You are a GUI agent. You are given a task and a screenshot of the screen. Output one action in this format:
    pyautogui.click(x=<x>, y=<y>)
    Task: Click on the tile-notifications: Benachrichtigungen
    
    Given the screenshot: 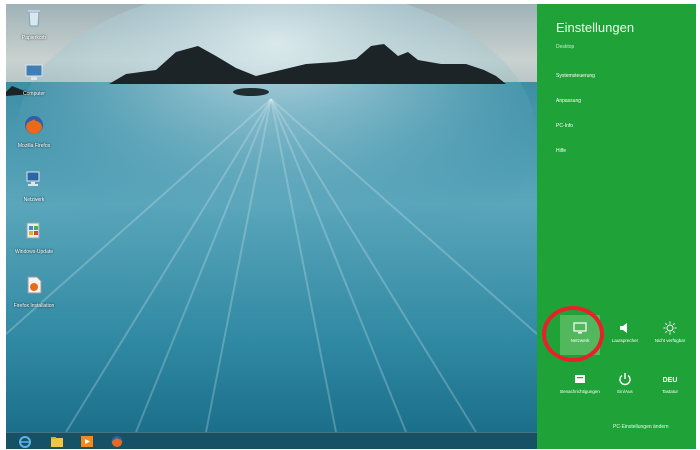 What is the action you would take?
    pyautogui.click(x=580, y=386)
    